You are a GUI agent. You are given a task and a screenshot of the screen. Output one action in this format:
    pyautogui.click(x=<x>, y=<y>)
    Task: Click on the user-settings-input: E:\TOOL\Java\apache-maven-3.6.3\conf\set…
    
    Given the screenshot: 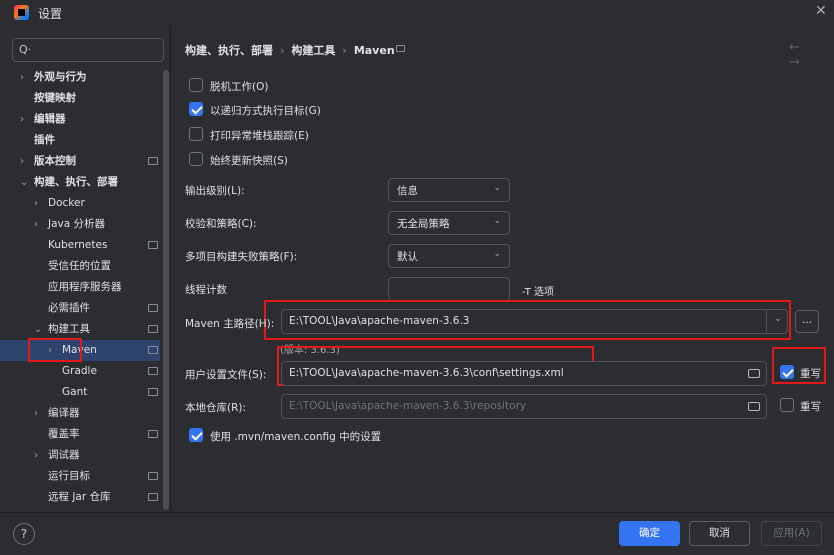 What is the action you would take?
    pyautogui.click(x=524, y=373)
    